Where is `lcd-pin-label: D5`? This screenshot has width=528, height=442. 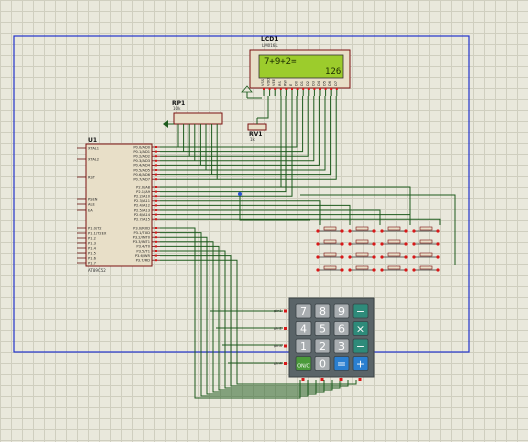
lcd-pin-label: D5 is located at coordinates (325, 83).